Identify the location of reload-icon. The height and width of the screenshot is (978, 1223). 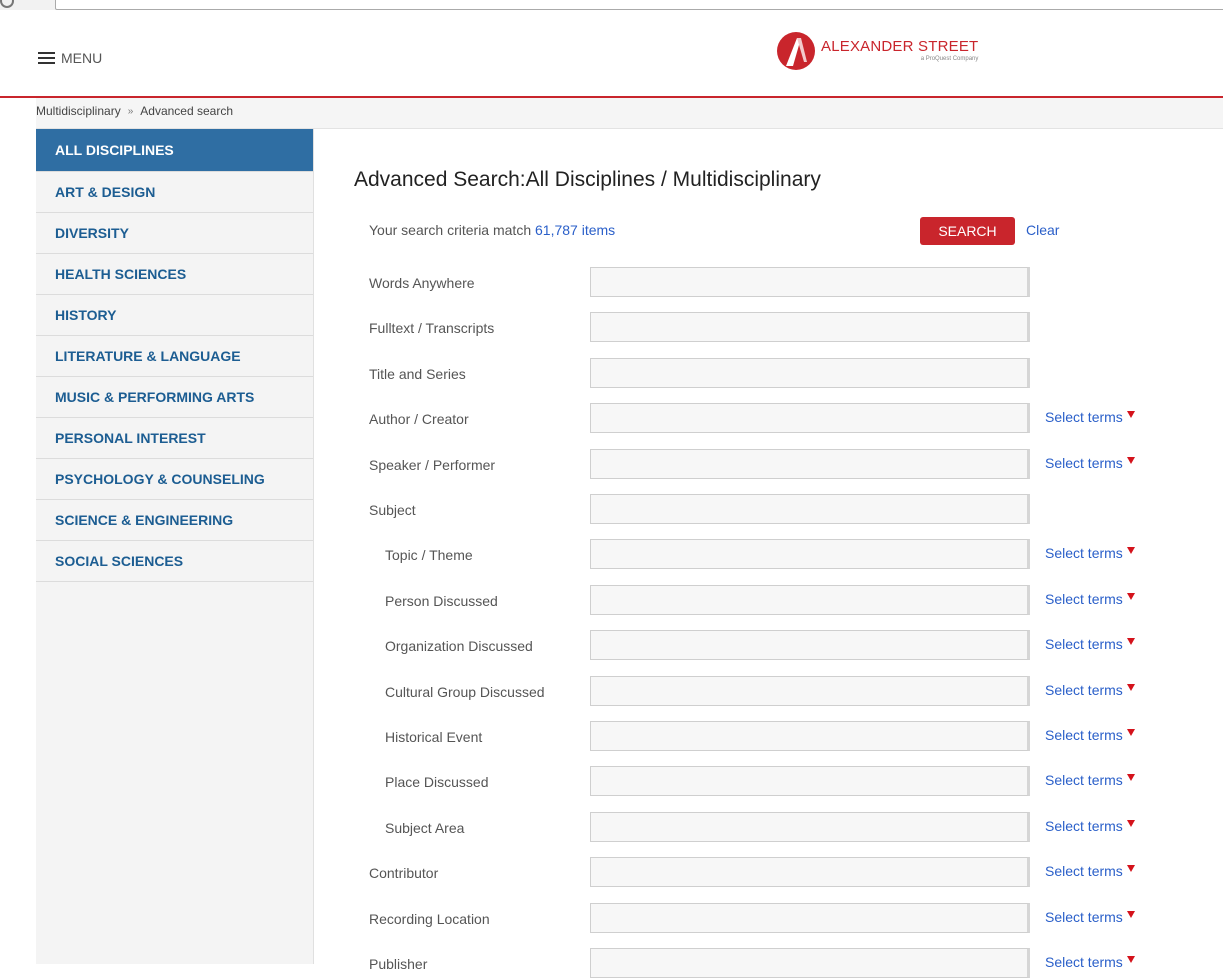
(7, 4).